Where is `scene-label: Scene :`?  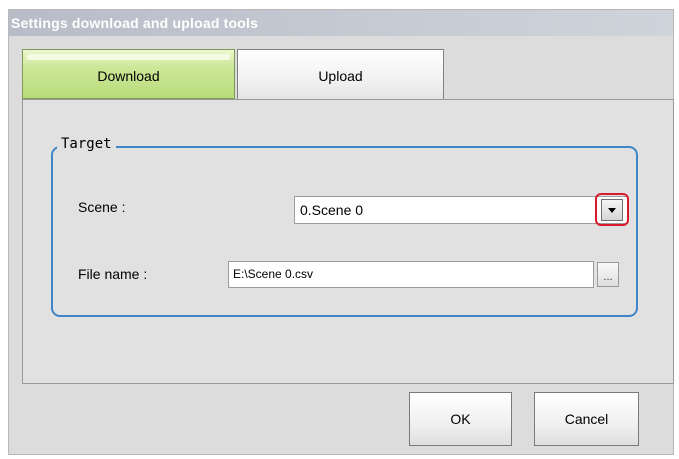
scene-label: Scene : is located at coordinates (102, 207).